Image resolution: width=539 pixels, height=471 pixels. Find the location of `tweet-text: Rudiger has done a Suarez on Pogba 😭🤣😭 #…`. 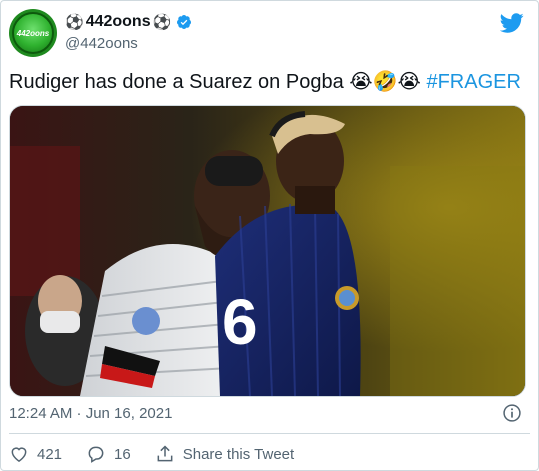

tweet-text: Rudiger has done a Suarez on Pogba 😭🤣😭 #… is located at coordinates (265, 82).